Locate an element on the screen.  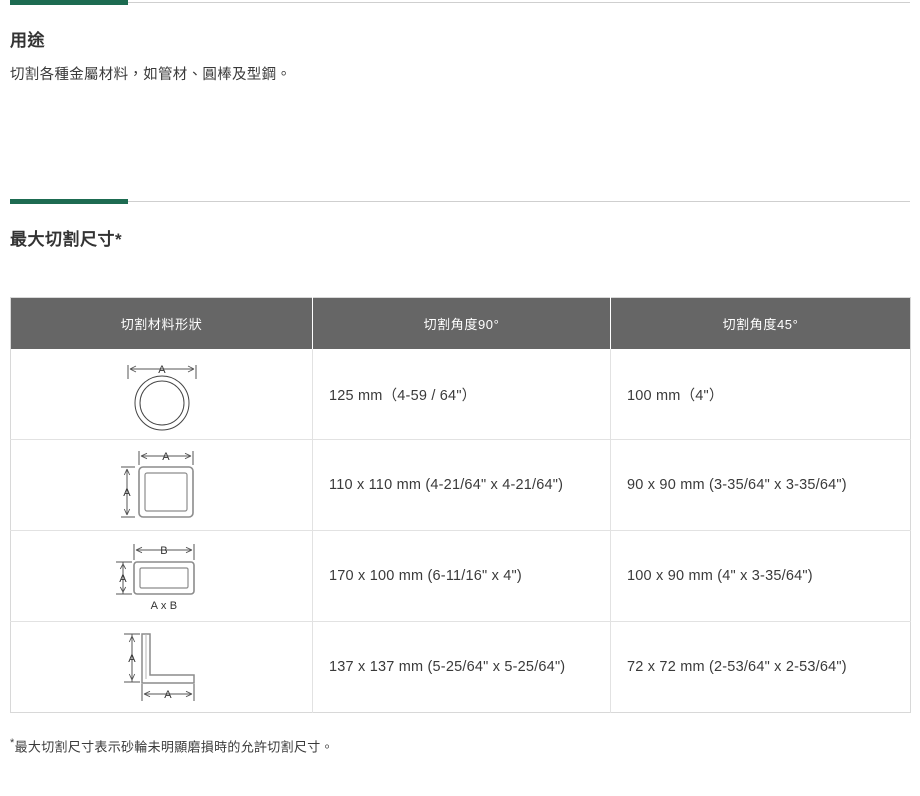
usage-section-rule is located at coordinates (460, 3).